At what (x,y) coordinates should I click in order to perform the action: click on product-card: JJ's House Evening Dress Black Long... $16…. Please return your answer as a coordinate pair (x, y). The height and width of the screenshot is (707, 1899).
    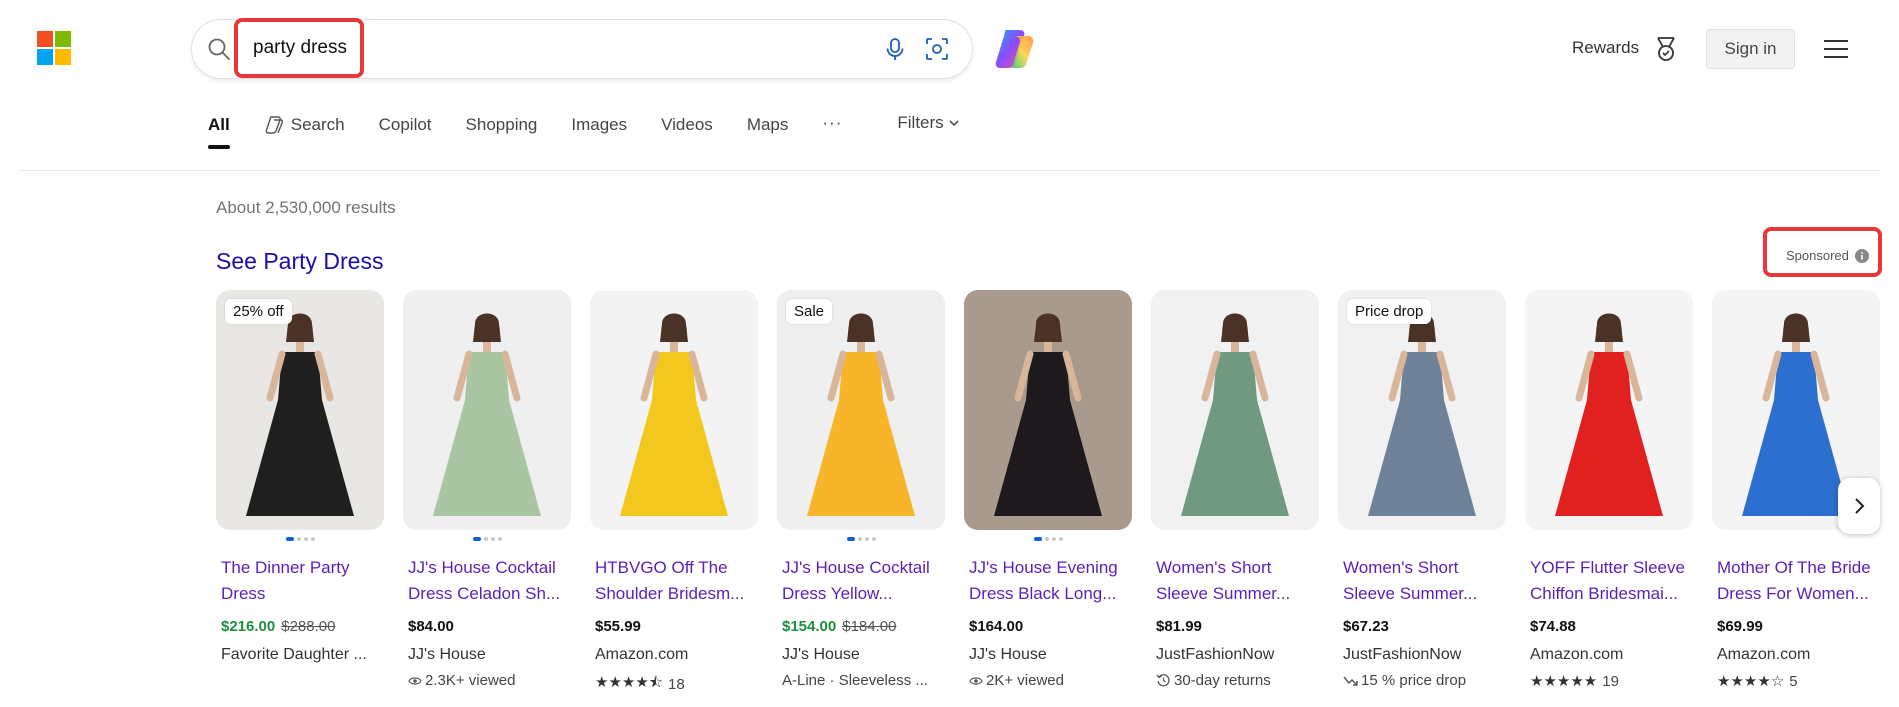
    Looking at the image, I should click on (1048, 489).